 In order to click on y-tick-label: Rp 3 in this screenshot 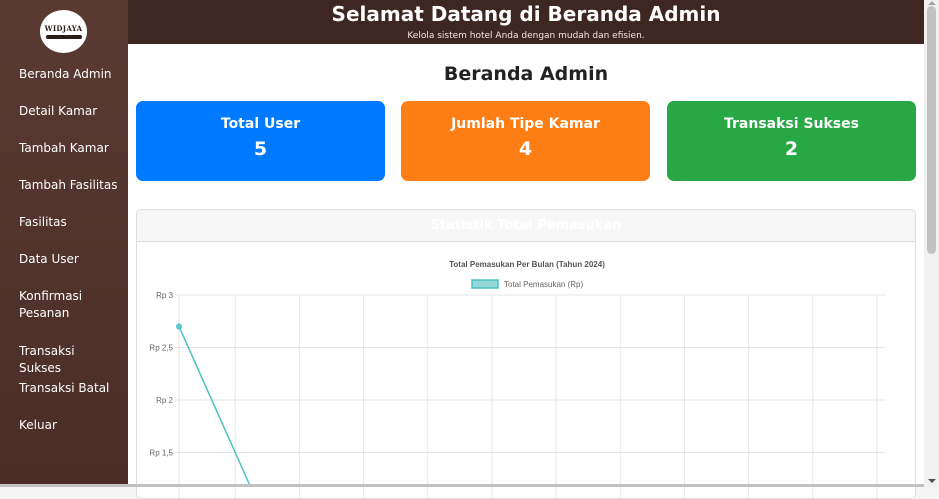, I will do `click(164, 295)`.